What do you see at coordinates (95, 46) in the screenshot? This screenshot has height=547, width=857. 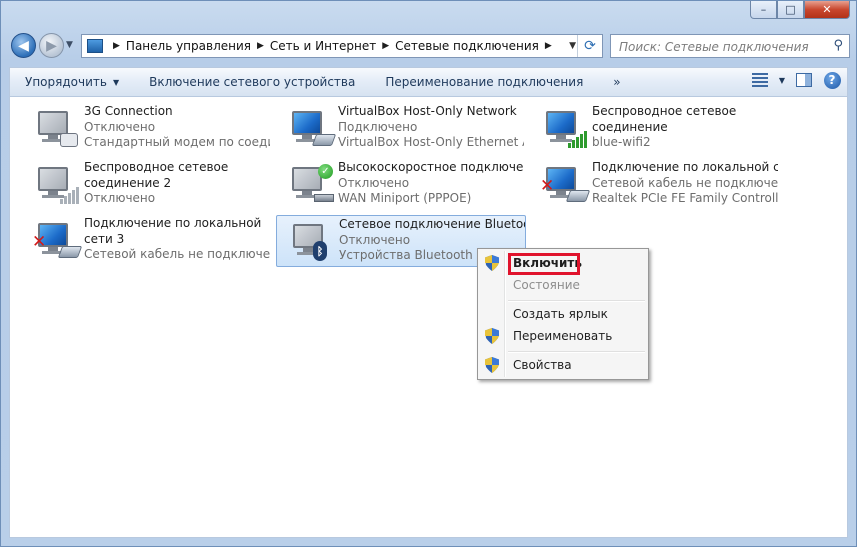 I see `control-panel-icon` at bounding box center [95, 46].